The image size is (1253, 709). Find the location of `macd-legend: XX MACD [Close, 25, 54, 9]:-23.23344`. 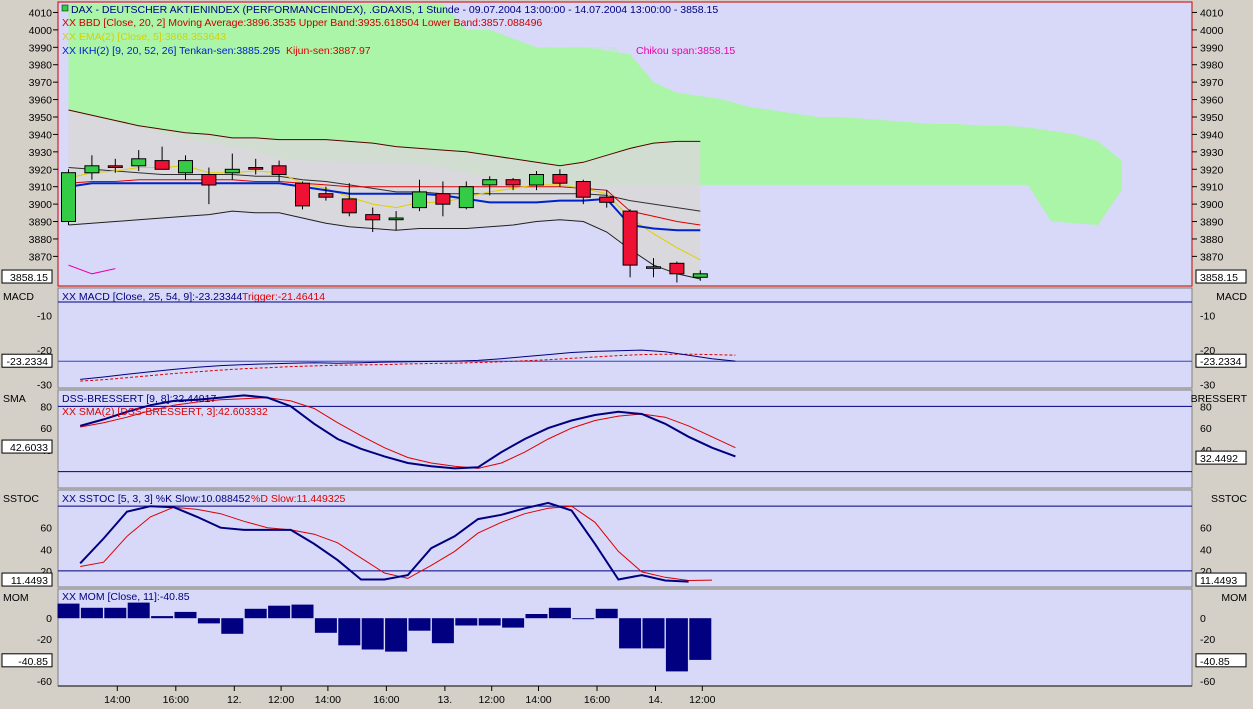

macd-legend: XX MACD [Close, 25, 54, 9]:-23.23344 is located at coordinates (152, 297).